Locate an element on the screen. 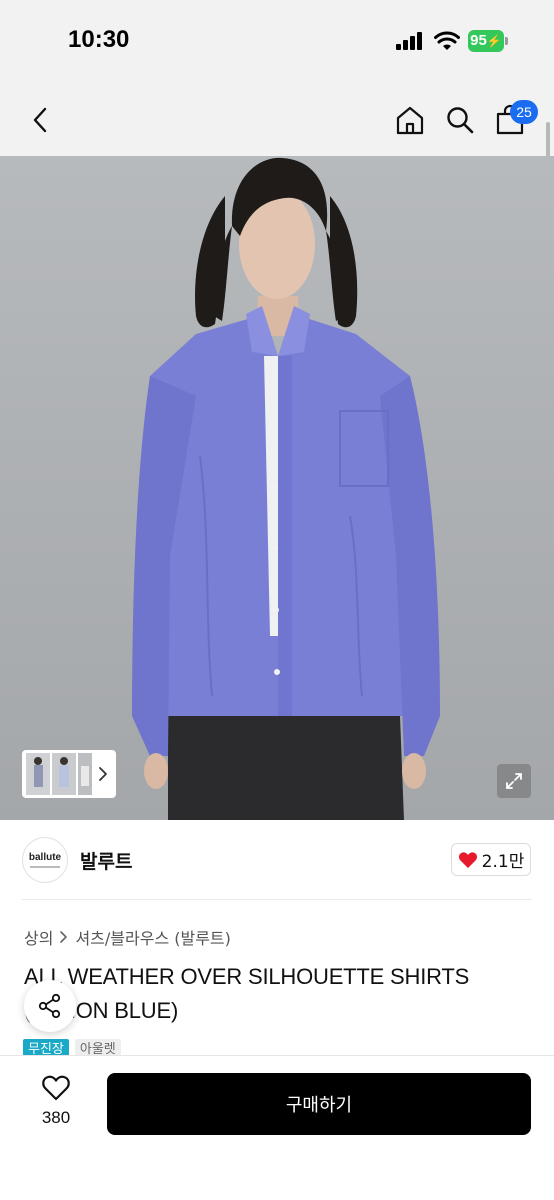  battery-level: 95 is located at coordinates (478, 40).